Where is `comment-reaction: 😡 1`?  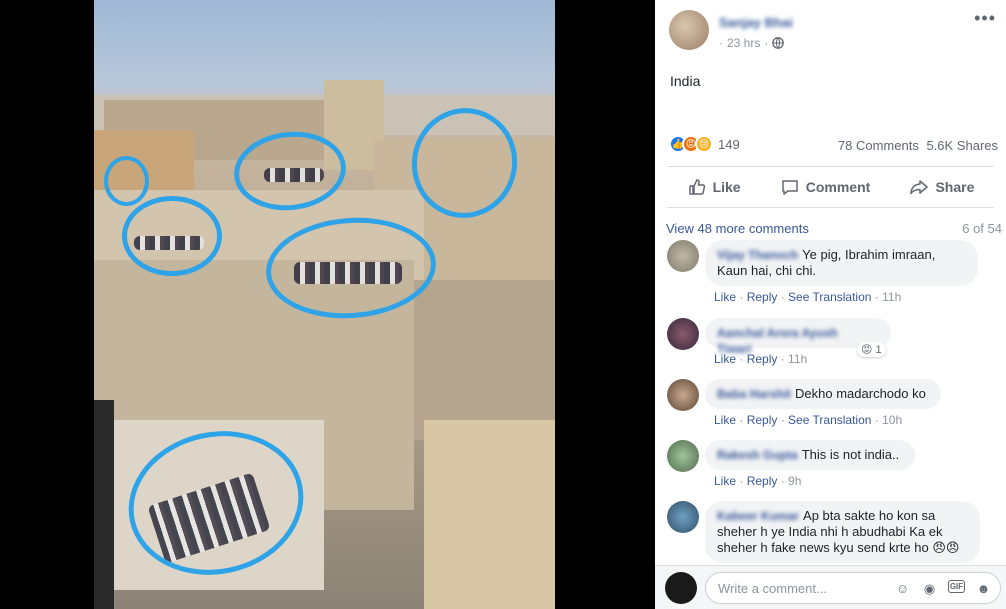
comment-reaction: 😡 1 is located at coordinates (871, 349).